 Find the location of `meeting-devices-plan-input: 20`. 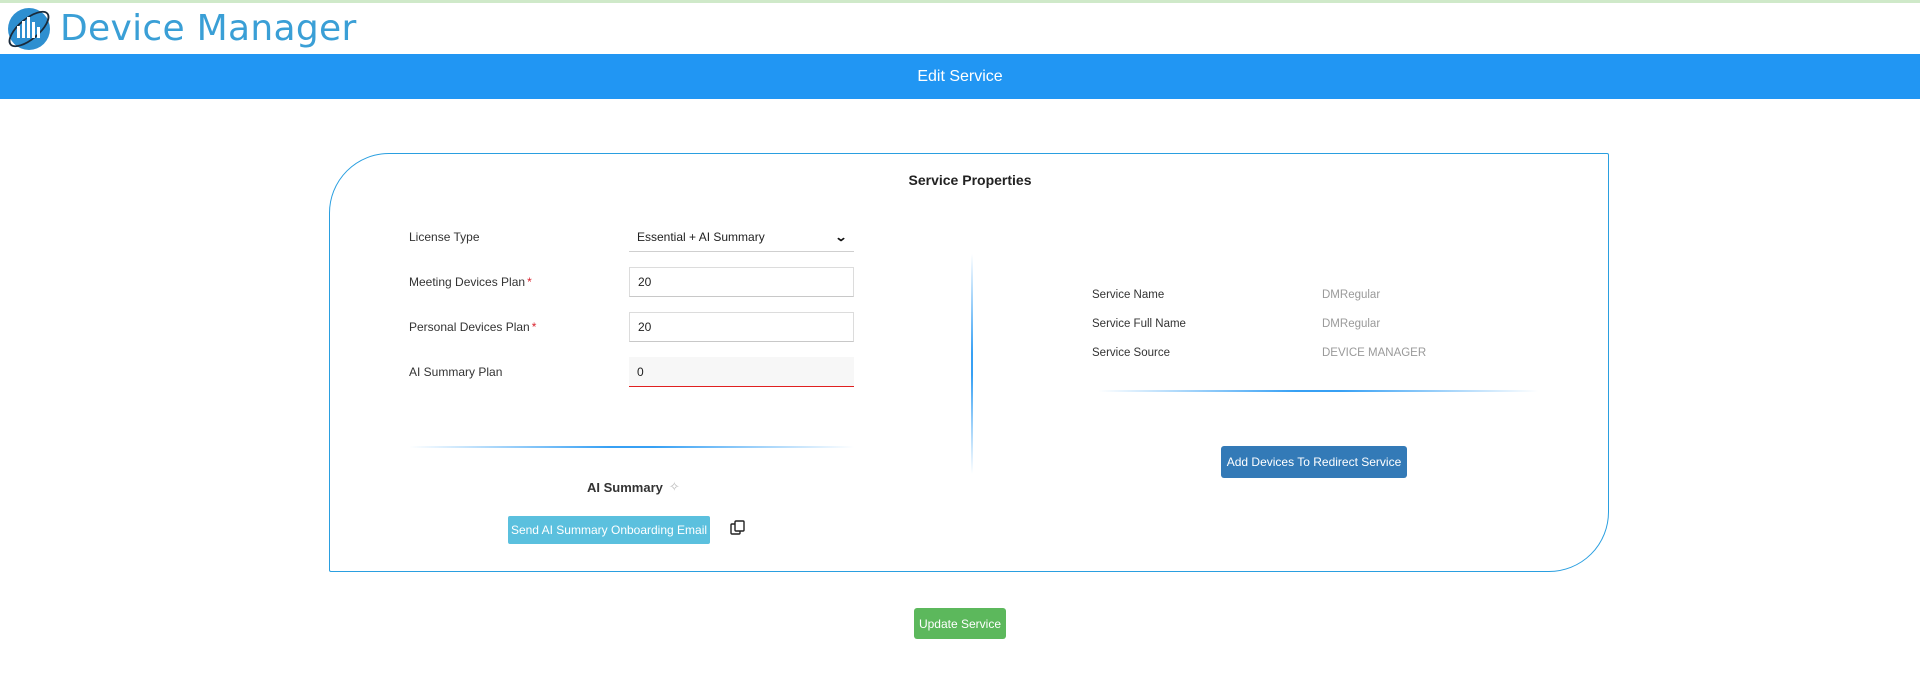

meeting-devices-plan-input: 20 is located at coordinates (741, 282).